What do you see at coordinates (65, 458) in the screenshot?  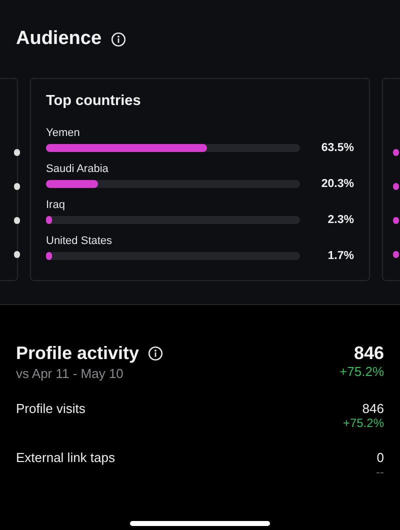 I see `metric-label: External link taps` at bounding box center [65, 458].